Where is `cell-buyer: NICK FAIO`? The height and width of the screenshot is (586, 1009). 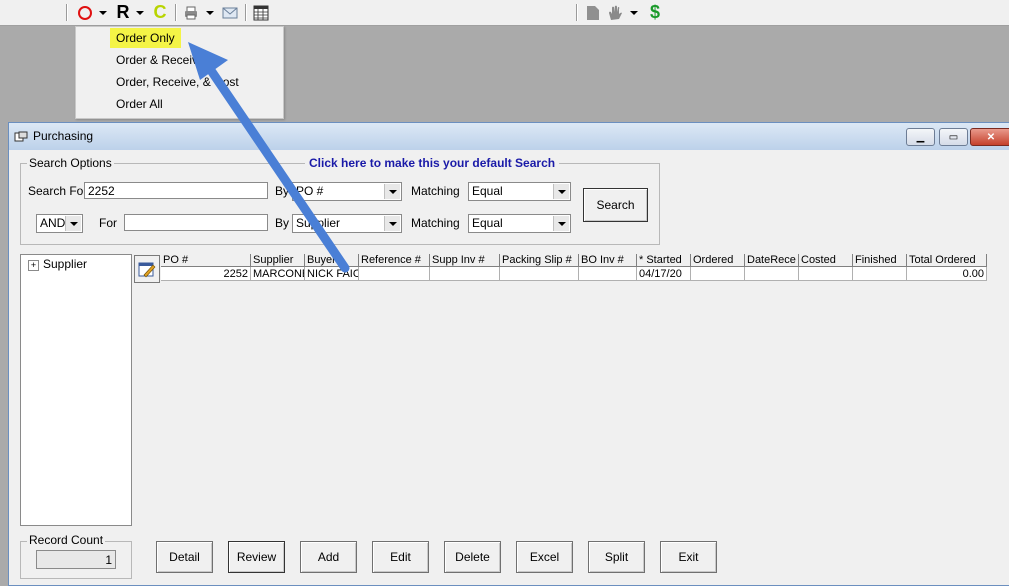 cell-buyer: NICK FAIO is located at coordinates (332, 274).